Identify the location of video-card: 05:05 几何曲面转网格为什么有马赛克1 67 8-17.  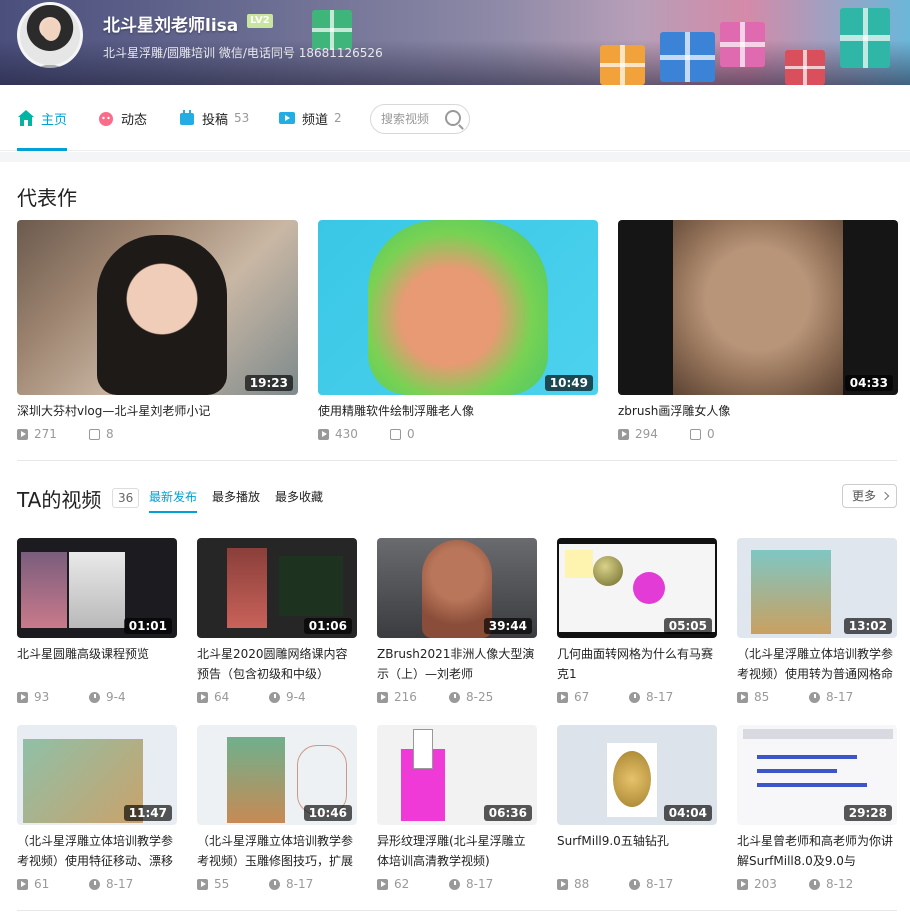
(637, 621).